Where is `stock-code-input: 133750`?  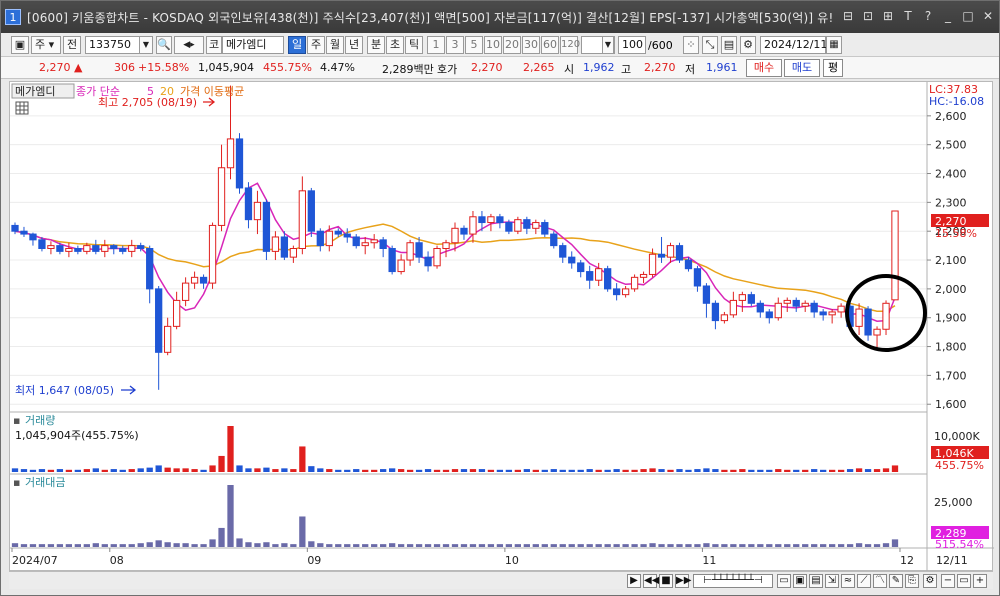
stock-code-input: 133750 is located at coordinates (113, 45).